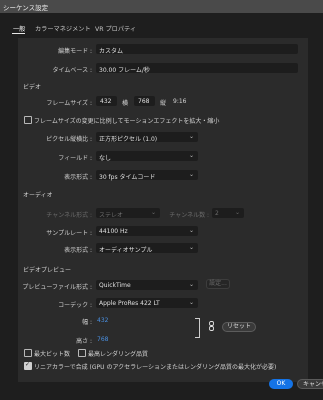 Image resolution: width=323 pixels, height=400 pixels. Describe the element at coordinates (128, 213) in the screenshot. I see `channel-format-dropdown: ステレオ ⌄` at that location.